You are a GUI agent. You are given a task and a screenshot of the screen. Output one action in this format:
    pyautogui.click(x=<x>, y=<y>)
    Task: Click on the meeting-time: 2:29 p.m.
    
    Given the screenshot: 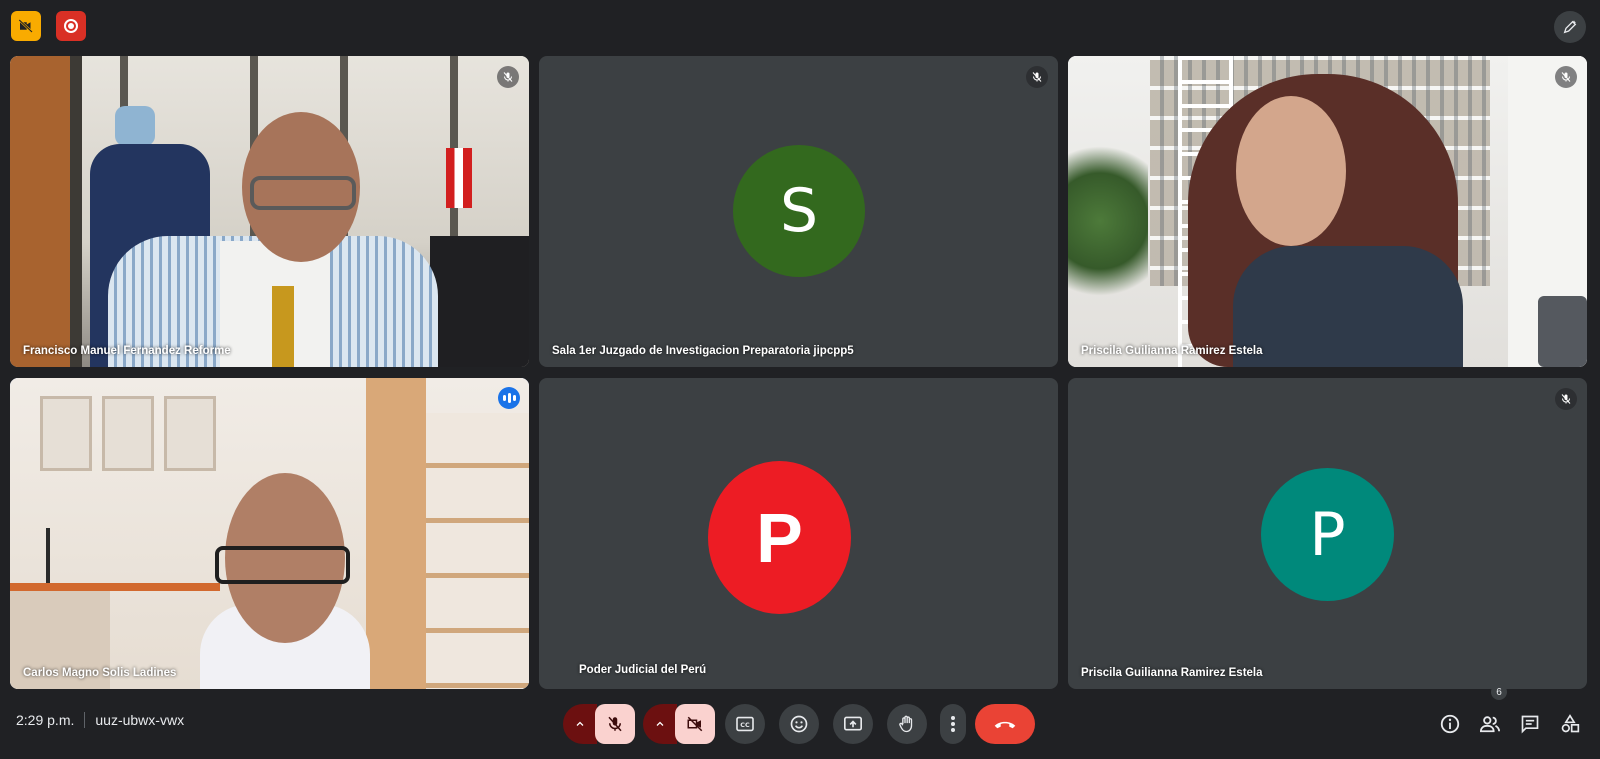 What is the action you would take?
    pyautogui.click(x=45, y=720)
    